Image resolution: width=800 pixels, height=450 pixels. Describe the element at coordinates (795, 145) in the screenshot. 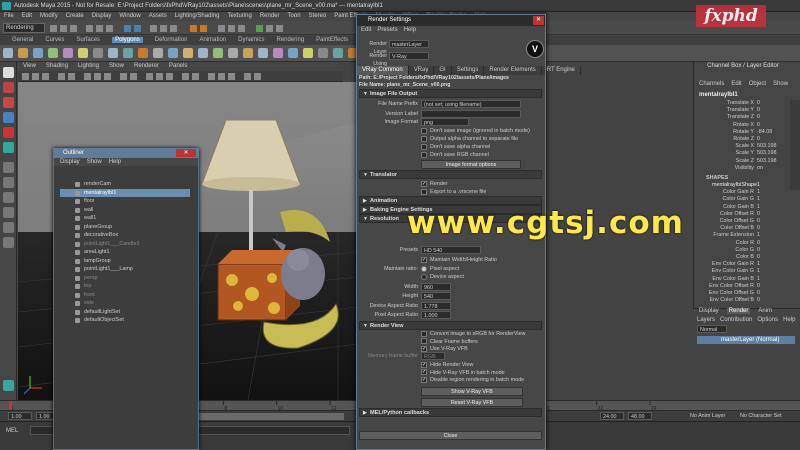

I see `side-tabs` at that location.